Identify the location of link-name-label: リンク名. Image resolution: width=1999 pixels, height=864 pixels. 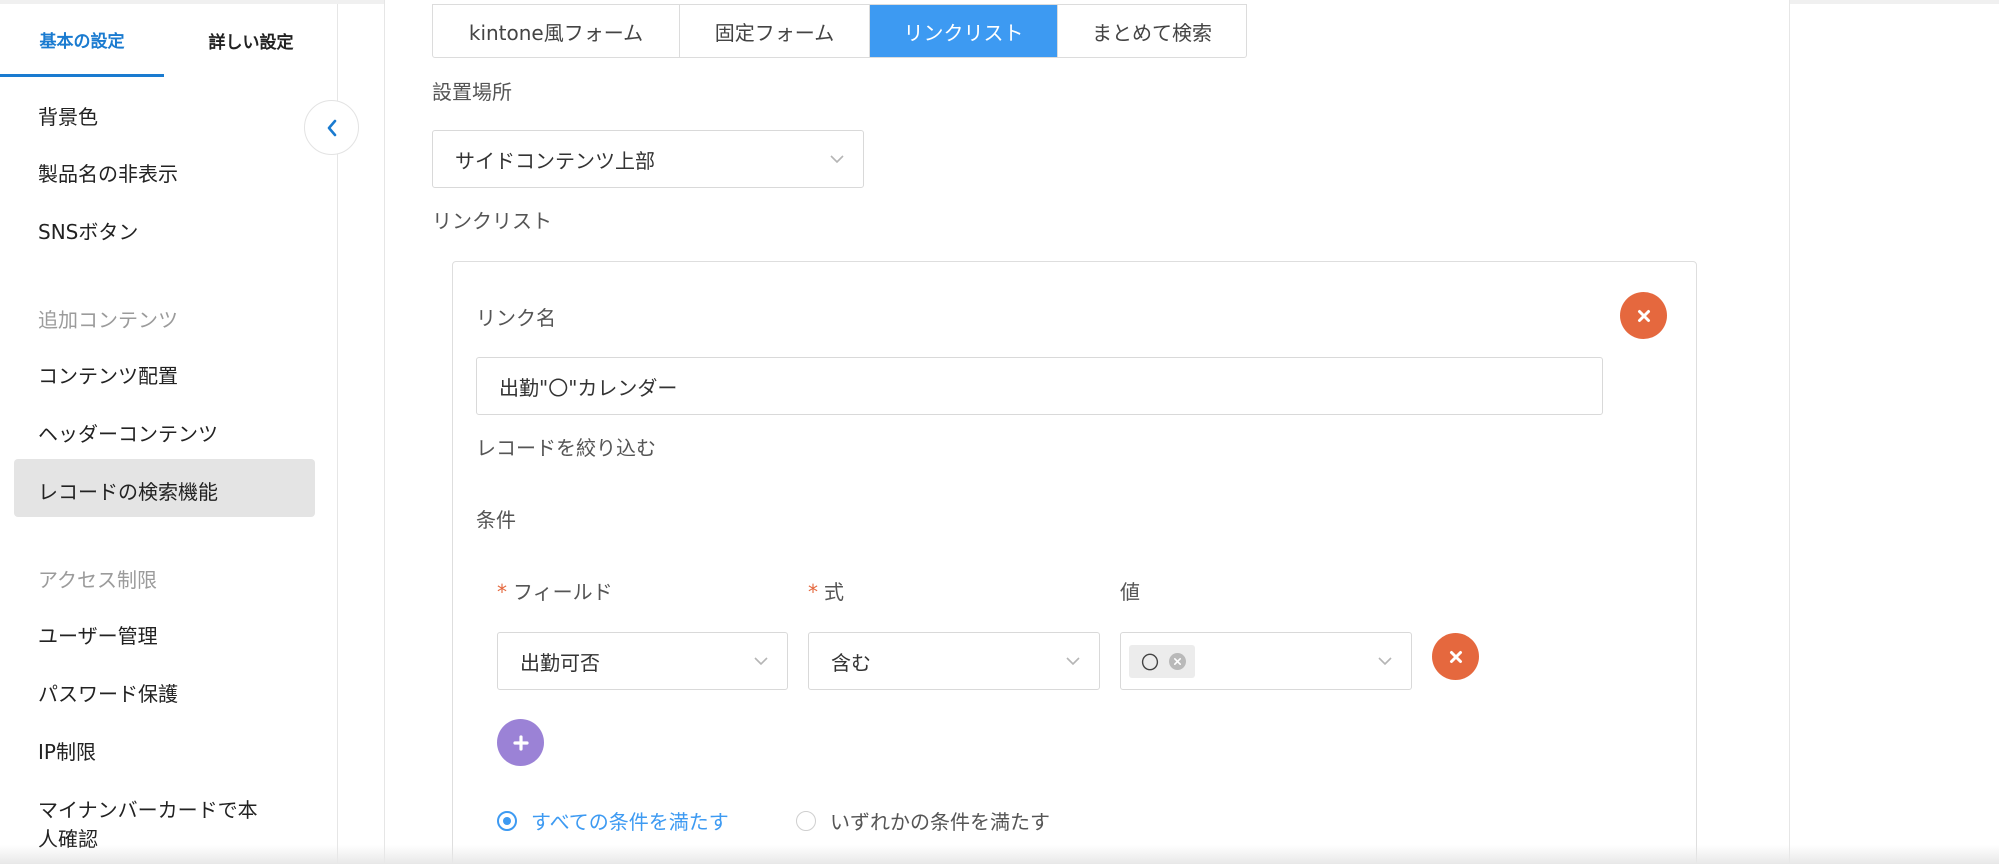
(516, 318).